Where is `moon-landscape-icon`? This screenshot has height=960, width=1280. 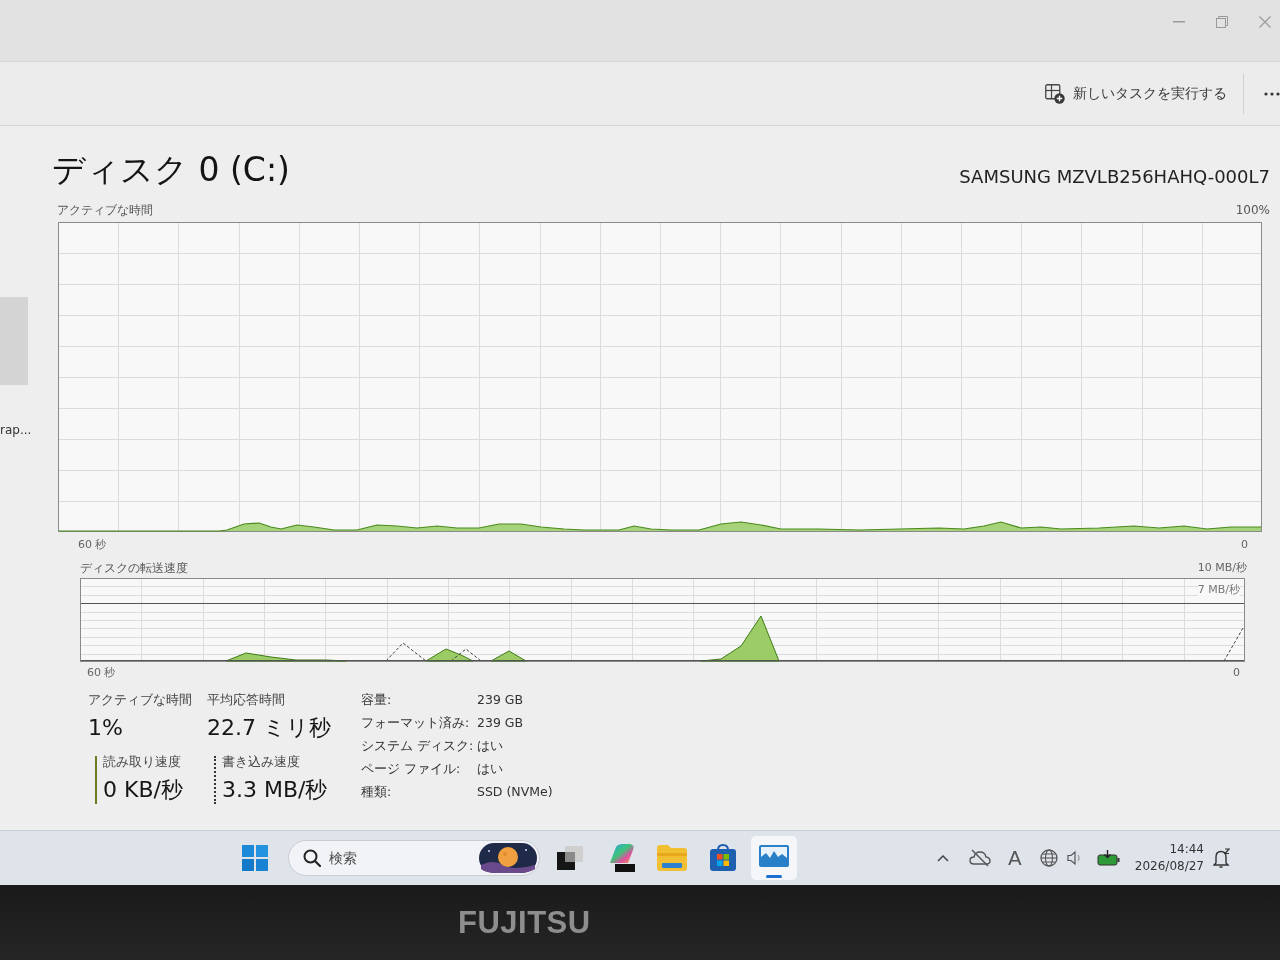
moon-landscape-icon is located at coordinates (508, 858).